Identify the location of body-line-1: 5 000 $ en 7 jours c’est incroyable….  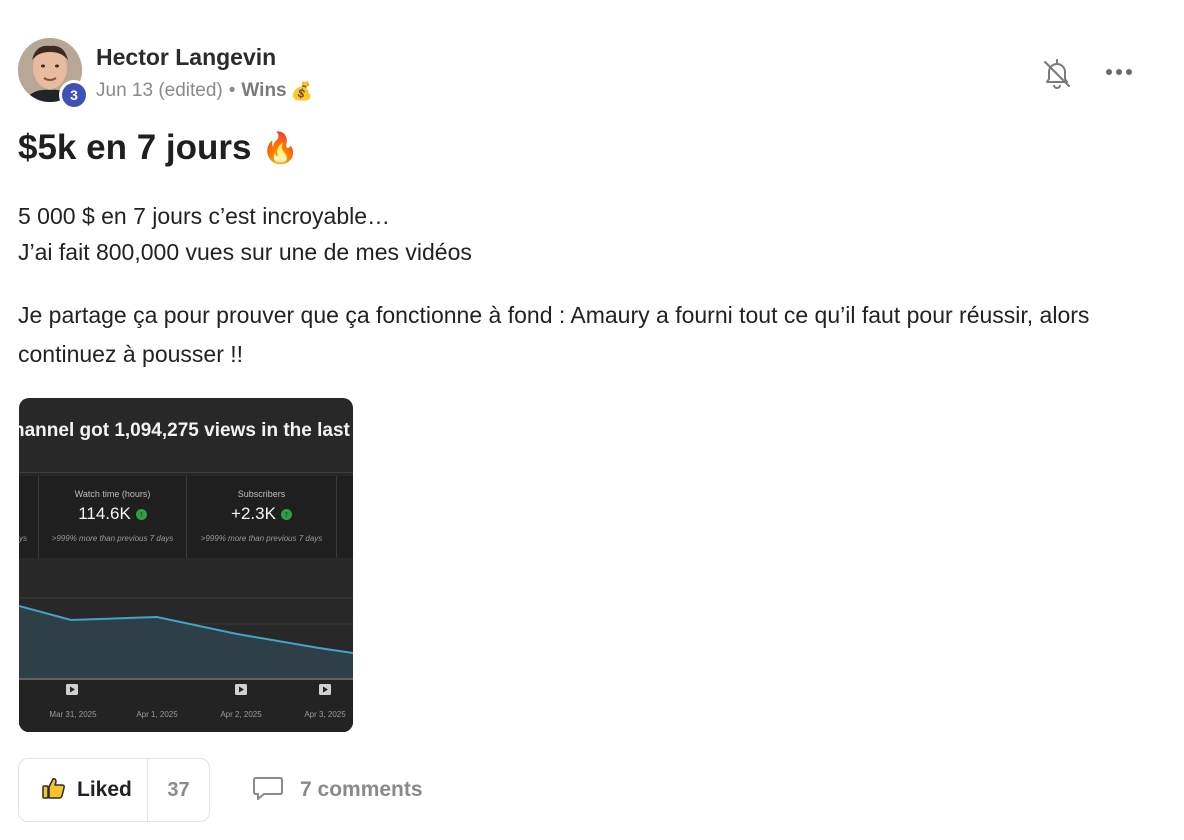
(204, 216).